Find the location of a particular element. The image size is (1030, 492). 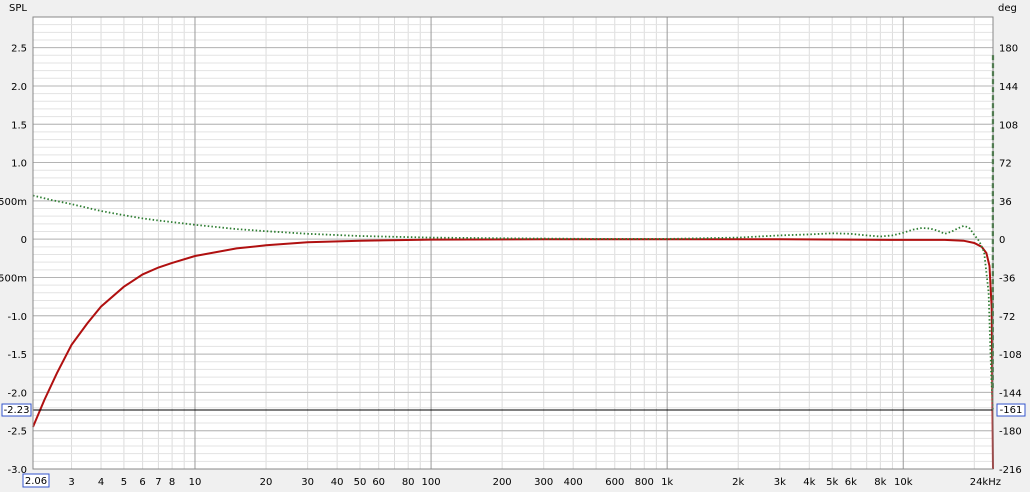

x-tick-label: 20 is located at coordinates (266, 482).